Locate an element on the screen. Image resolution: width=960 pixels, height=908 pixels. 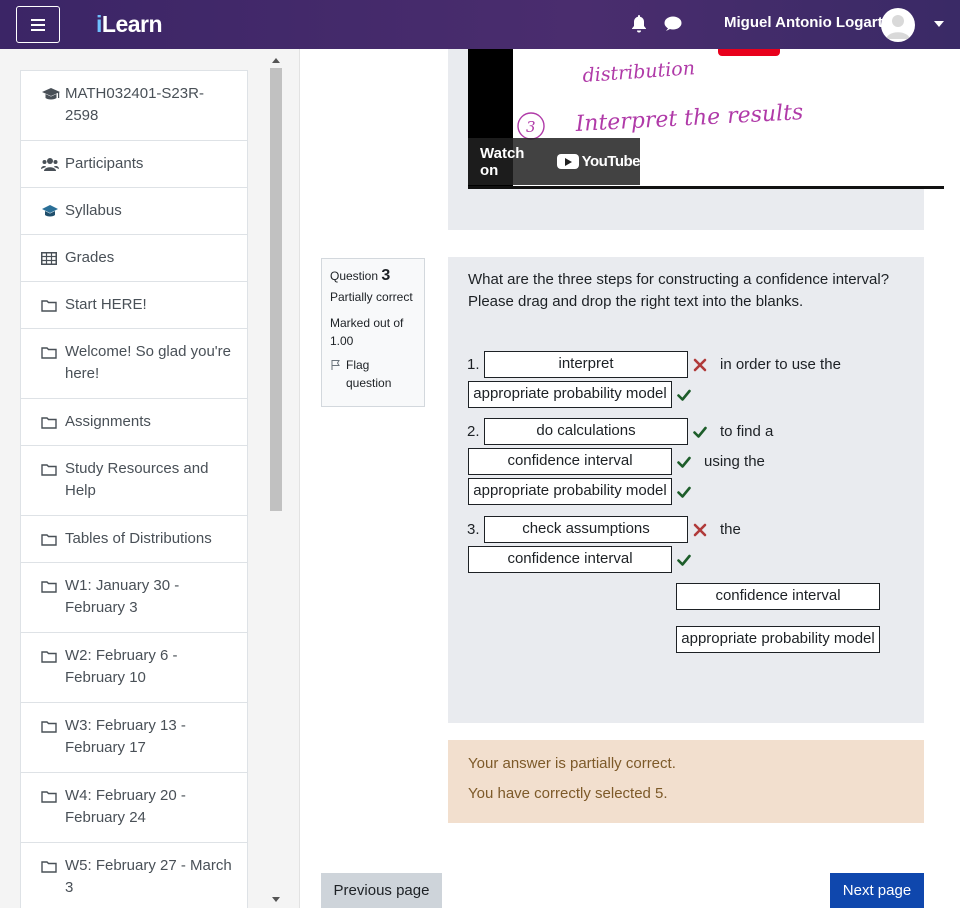
drag-choice: appropriate probability model is located at coordinates (778, 639).